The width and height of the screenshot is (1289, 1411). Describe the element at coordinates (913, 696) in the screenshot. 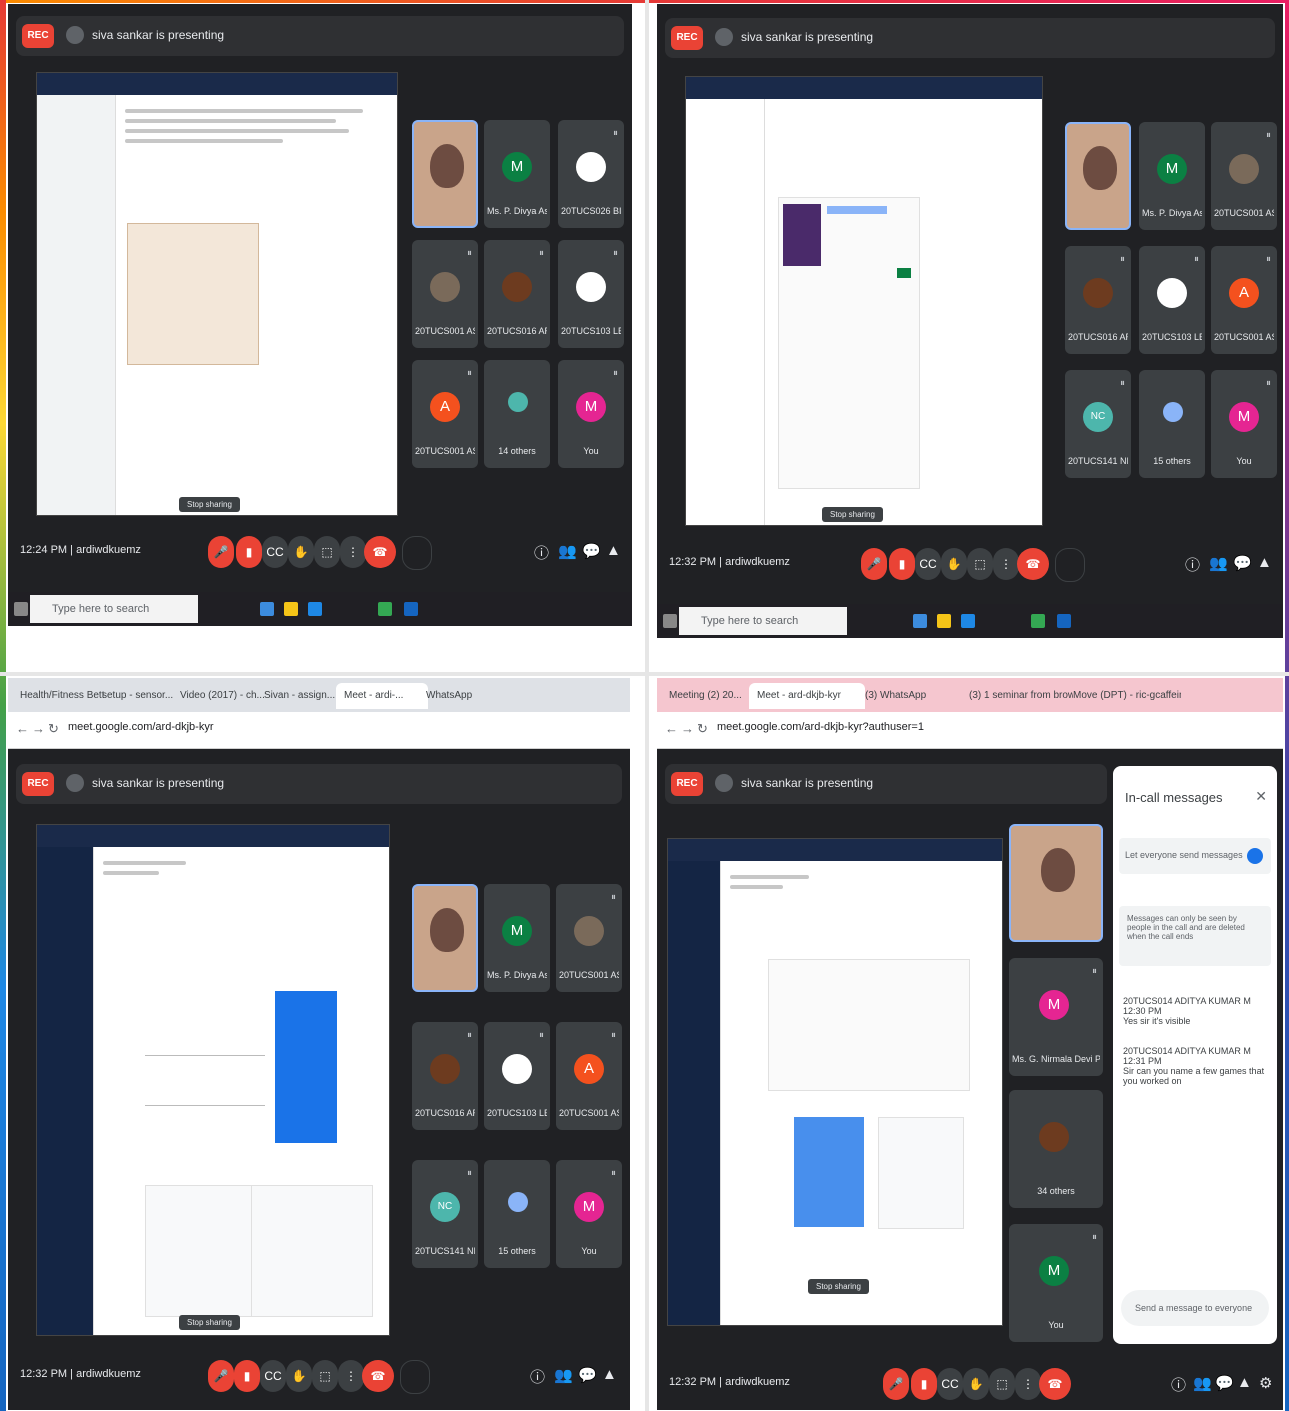

I see `browser-tab: (3) WhatsApp` at that location.